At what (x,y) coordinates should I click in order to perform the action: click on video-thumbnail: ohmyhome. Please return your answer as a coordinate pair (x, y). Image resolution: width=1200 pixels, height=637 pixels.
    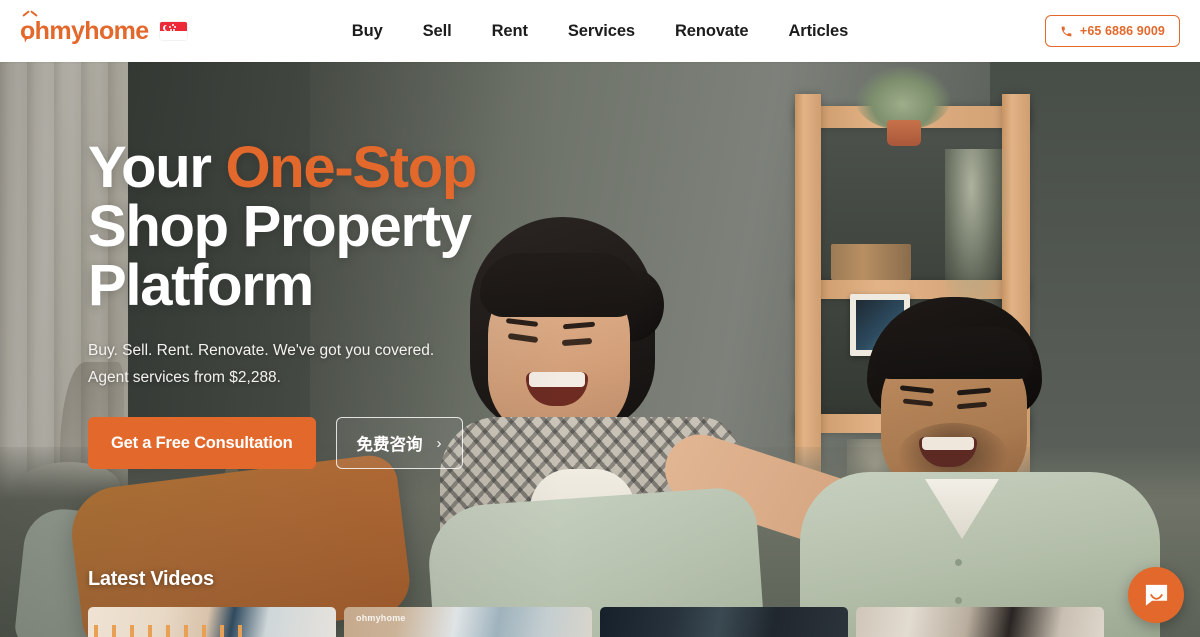
    Looking at the image, I should click on (468, 622).